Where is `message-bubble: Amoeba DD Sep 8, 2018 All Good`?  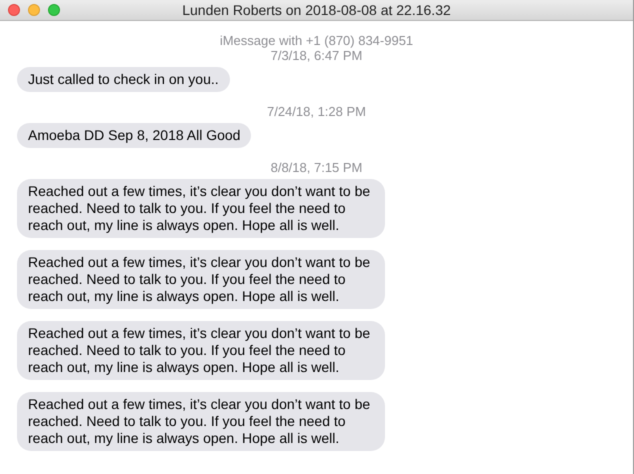 message-bubble: Amoeba DD Sep 8, 2018 All Good is located at coordinates (134, 135).